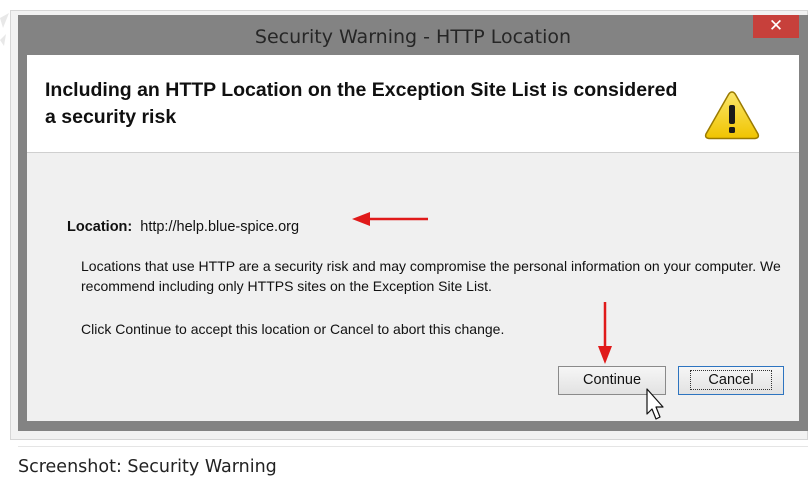 This screenshot has height=487, width=810. I want to click on cancel-button-label: Cancel, so click(731, 380).